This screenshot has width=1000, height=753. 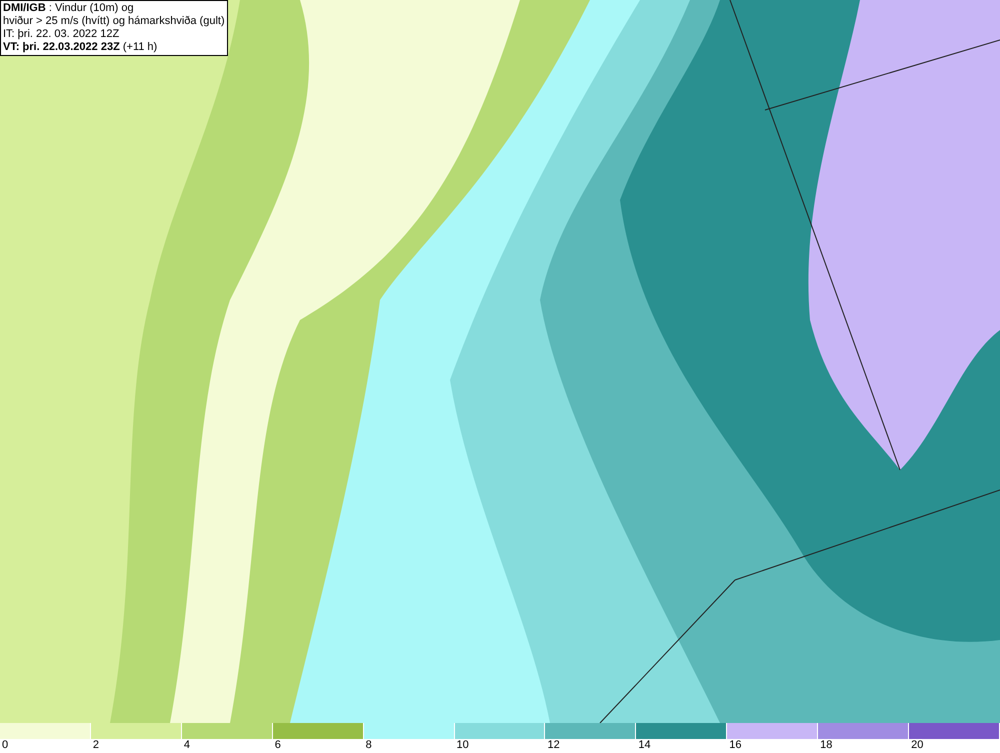 What do you see at coordinates (96, 745) in the screenshot?
I see `legend-tick-label: 2` at bounding box center [96, 745].